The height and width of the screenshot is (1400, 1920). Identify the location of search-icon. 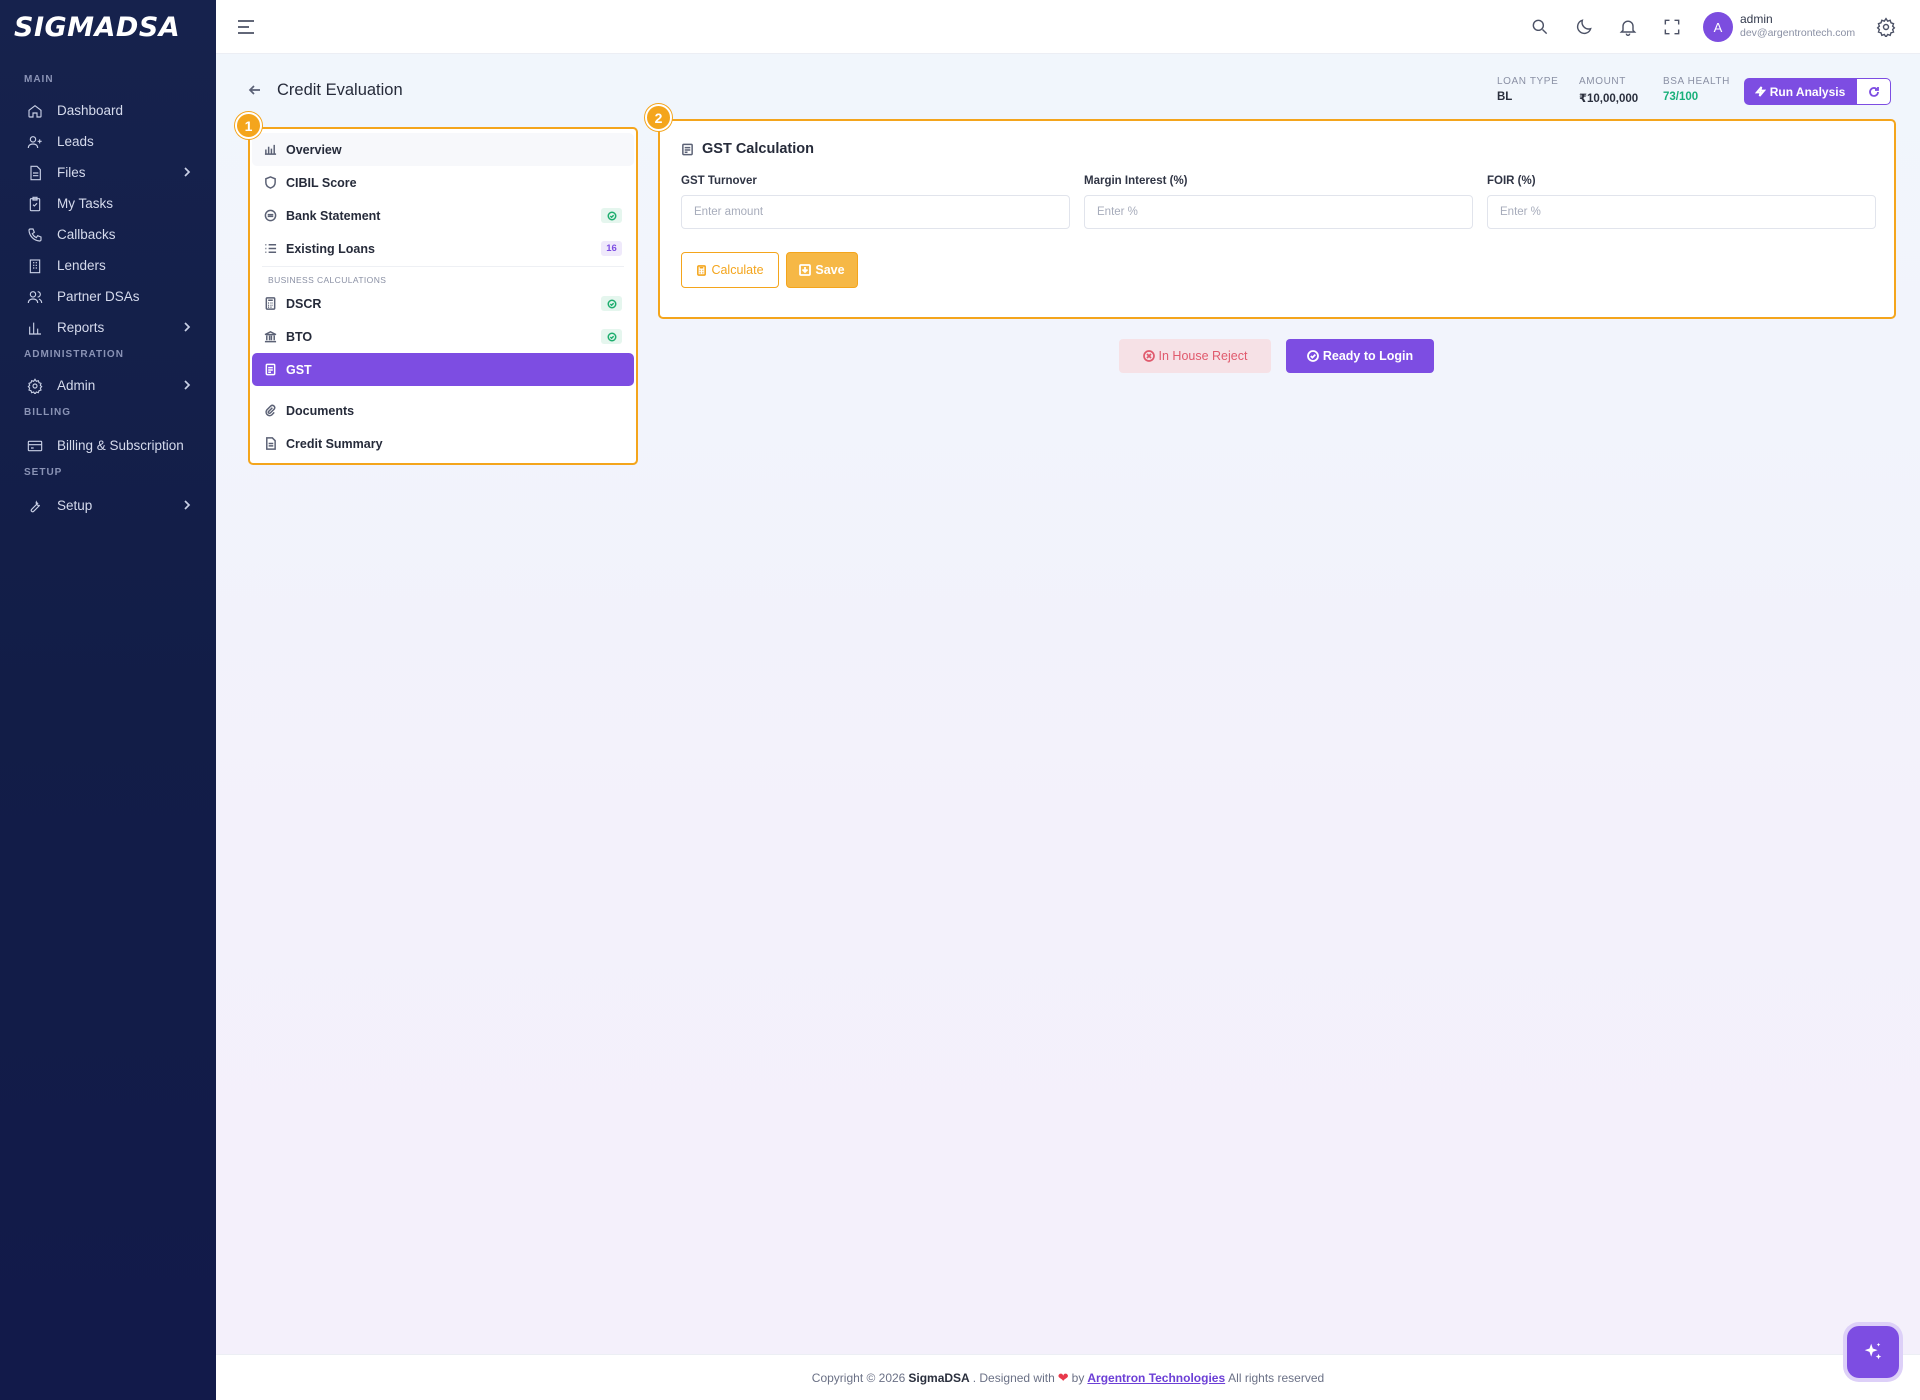
(1540, 27).